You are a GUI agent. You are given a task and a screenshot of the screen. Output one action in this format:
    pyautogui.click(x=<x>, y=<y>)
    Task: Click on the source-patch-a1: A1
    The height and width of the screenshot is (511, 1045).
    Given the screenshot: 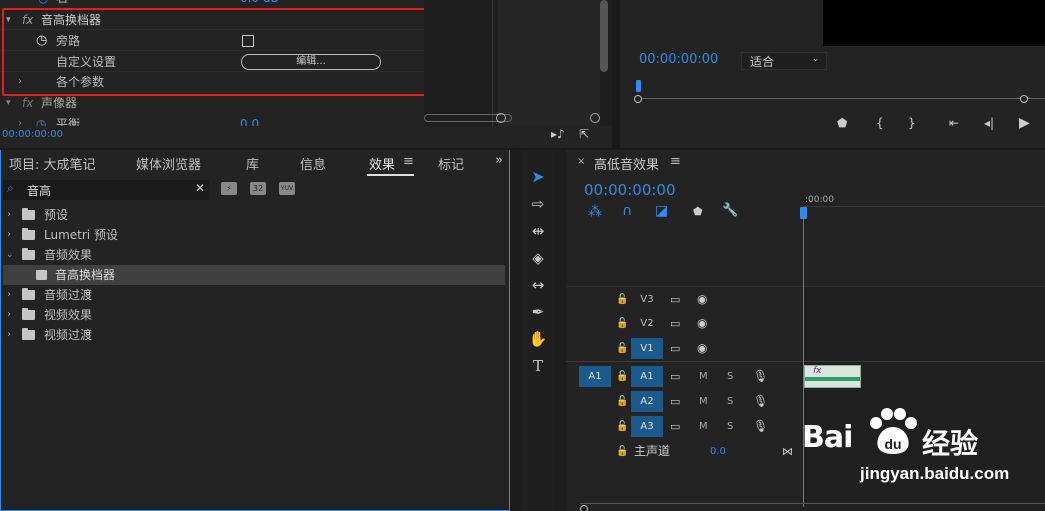 What is the action you would take?
    pyautogui.click(x=595, y=376)
    